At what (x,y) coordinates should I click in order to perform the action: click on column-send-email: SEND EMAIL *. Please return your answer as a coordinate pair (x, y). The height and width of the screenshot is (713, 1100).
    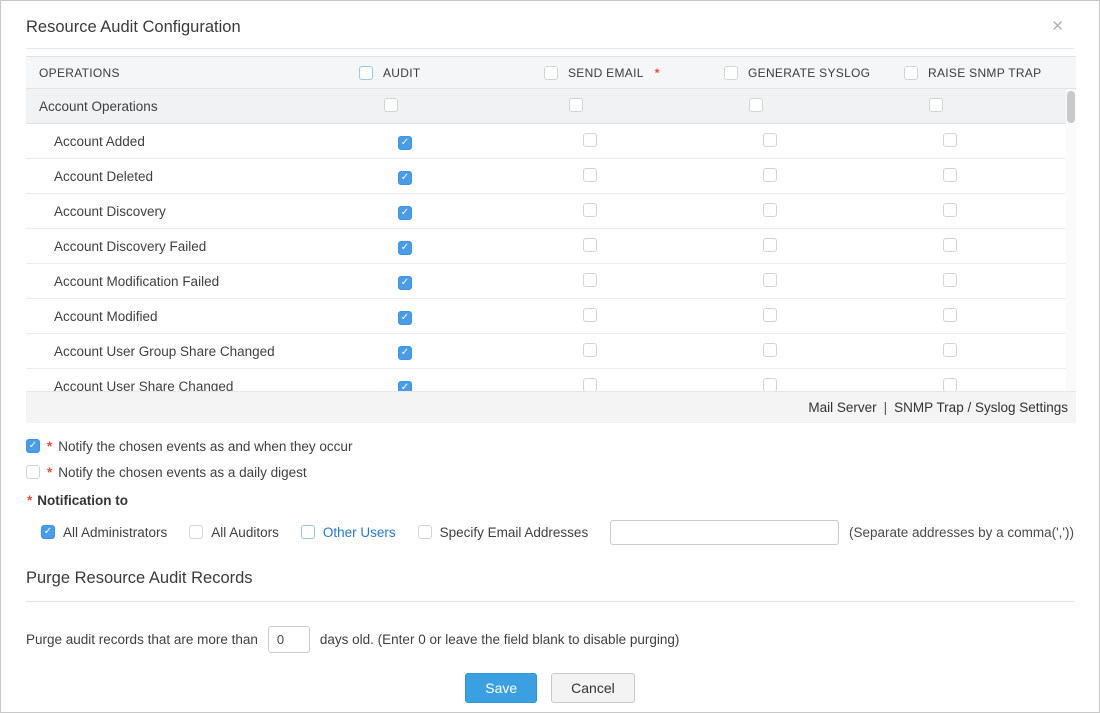
    Looking at the image, I should click on (631, 72).